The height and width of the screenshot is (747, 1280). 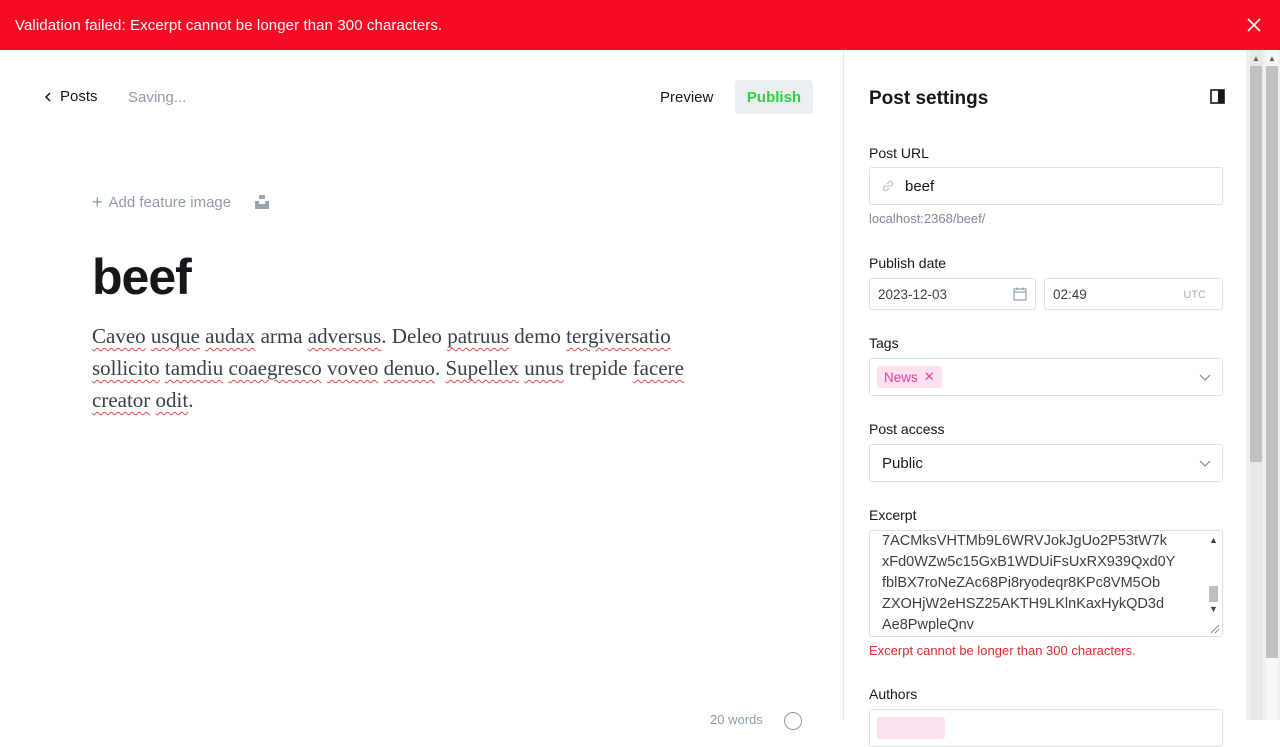 What do you see at coordinates (686, 97) in the screenshot?
I see `preview-button: Preview` at bounding box center [686, 97].